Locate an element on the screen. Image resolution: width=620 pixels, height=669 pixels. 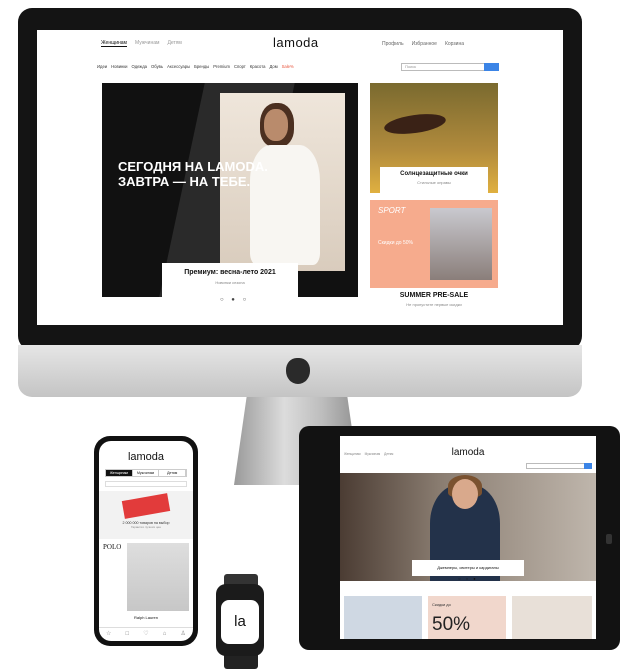
nav-premium: Premium is located at coordinates (221, 66).